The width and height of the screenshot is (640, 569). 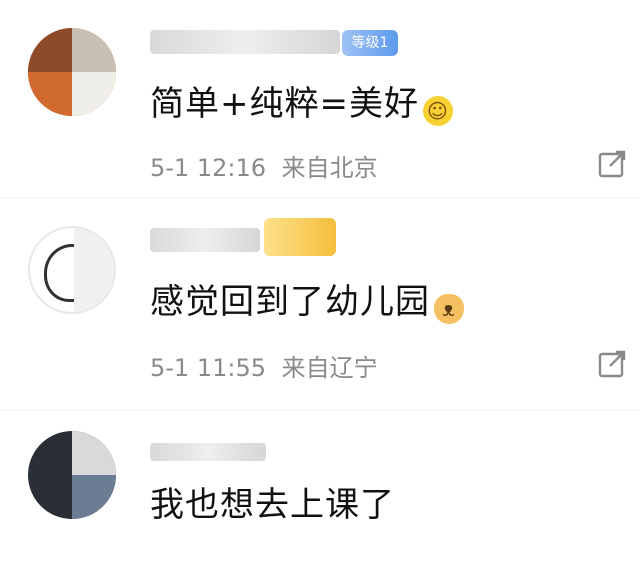 I want to click on comment-text-content: 我也想去上课了, so click(x=272, y=505).